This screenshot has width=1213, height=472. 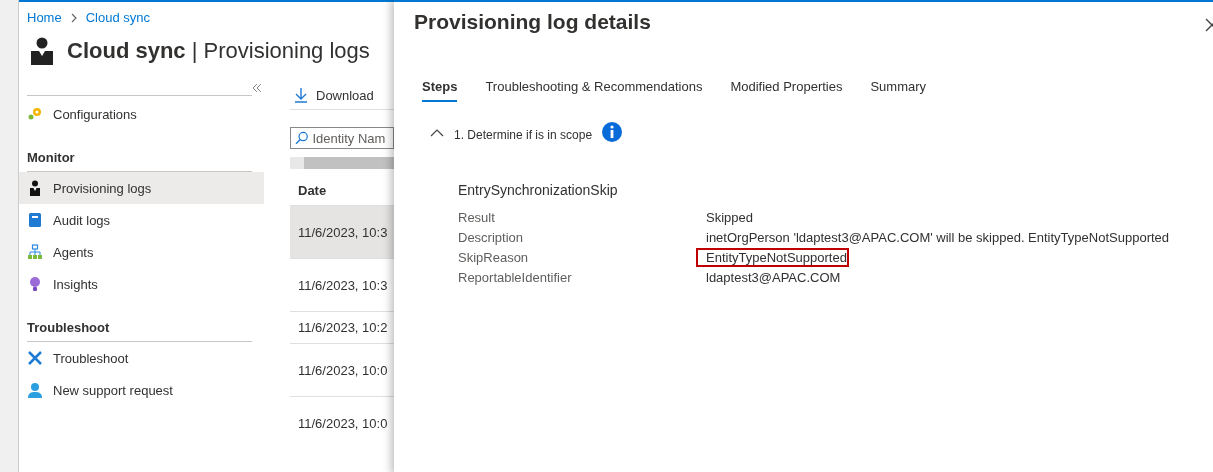 What do you see at coordinates (35, 390) in the screenshot?
I see `support-icon` at bounding box center [35, 390].